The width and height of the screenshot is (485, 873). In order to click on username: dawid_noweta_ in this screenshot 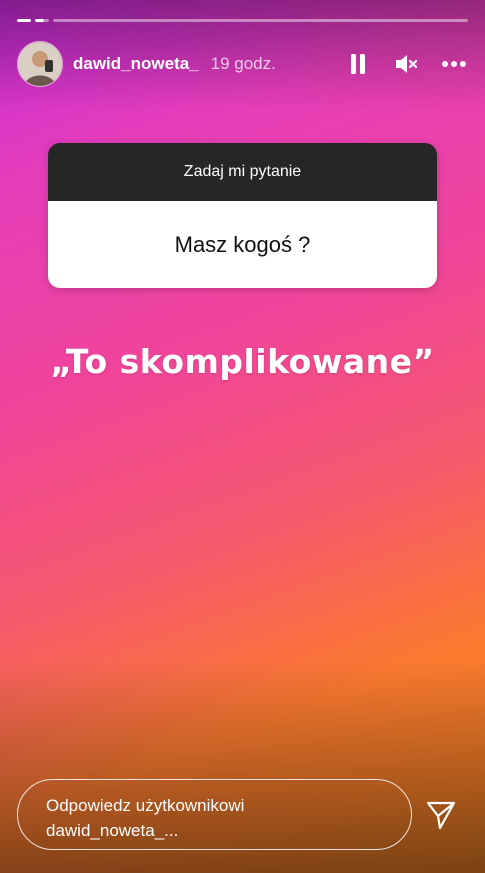, I will do `click(136, 64)`.